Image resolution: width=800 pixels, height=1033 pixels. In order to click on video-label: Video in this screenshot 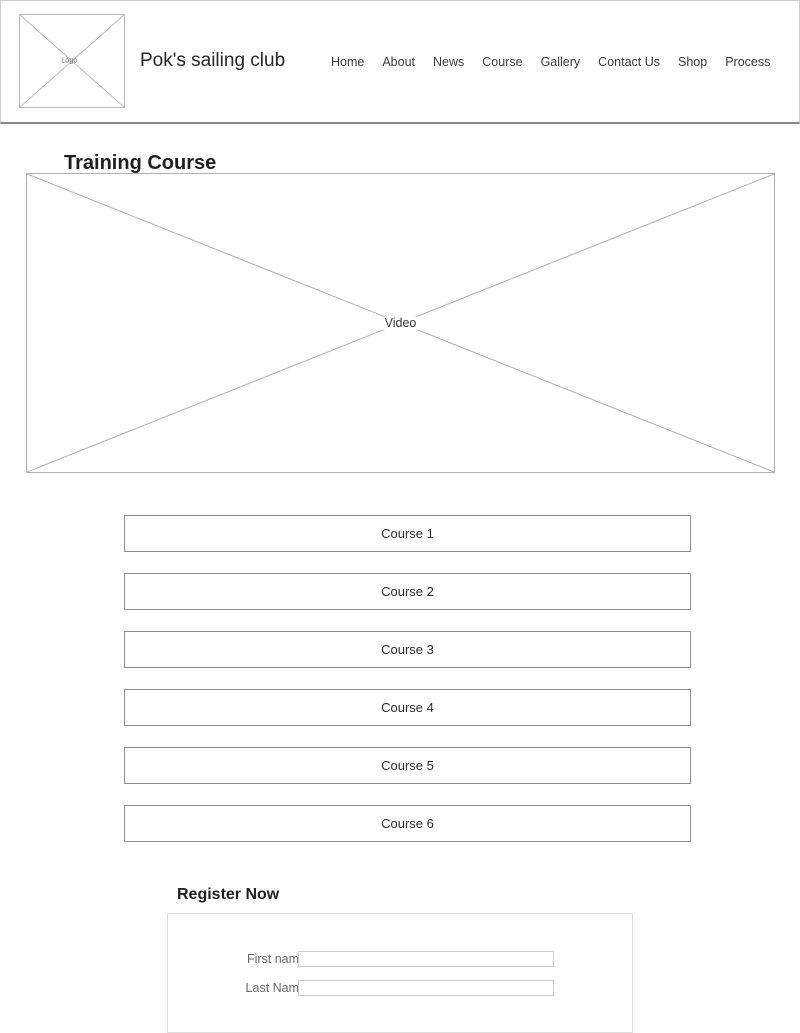, I will do `click(400, 323)`.